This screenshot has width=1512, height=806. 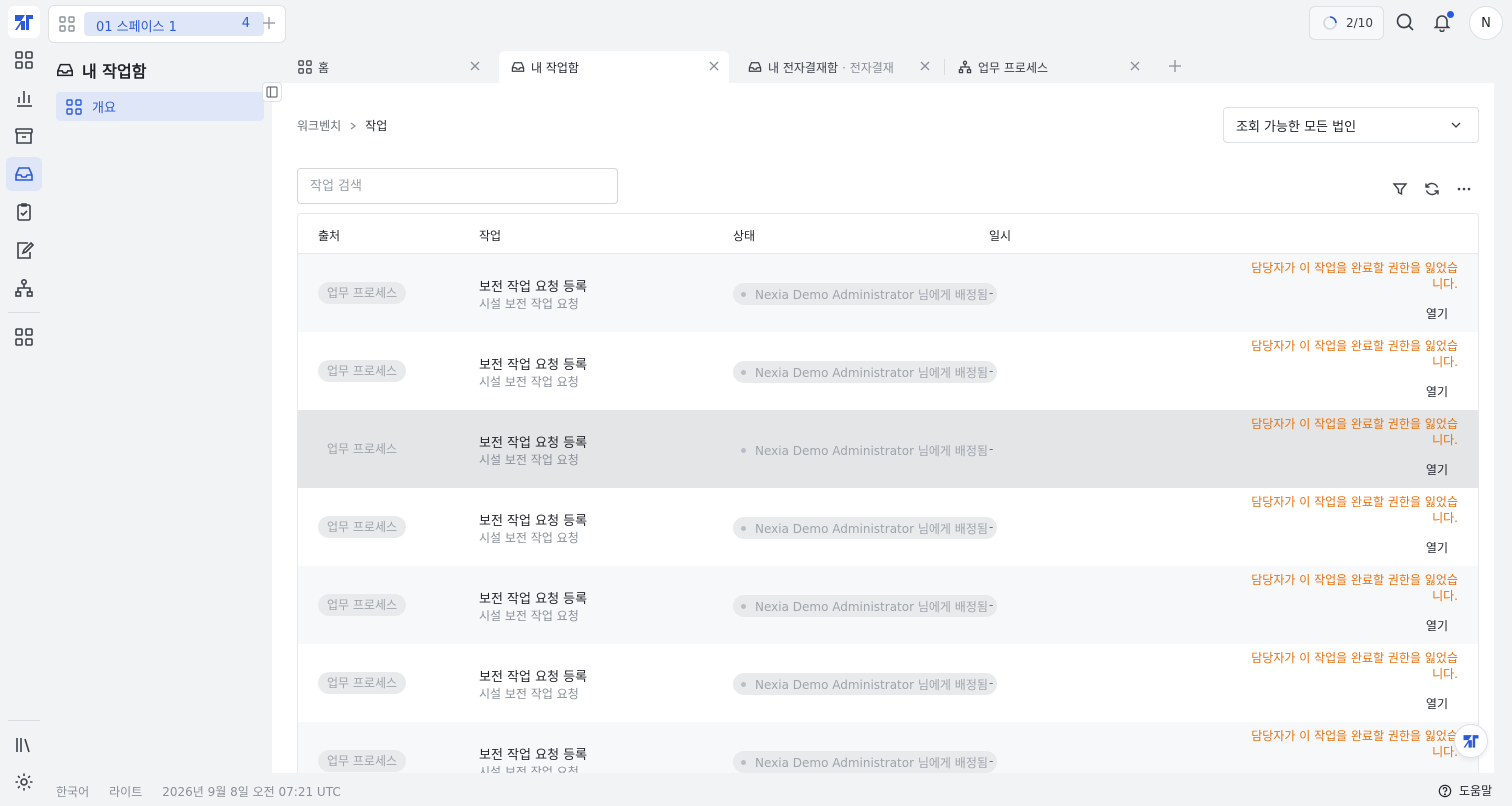 What do you see at coordinates (1486, 23) in the screenshot?
I see `avatar: N` at bounding box center [1486, 23].